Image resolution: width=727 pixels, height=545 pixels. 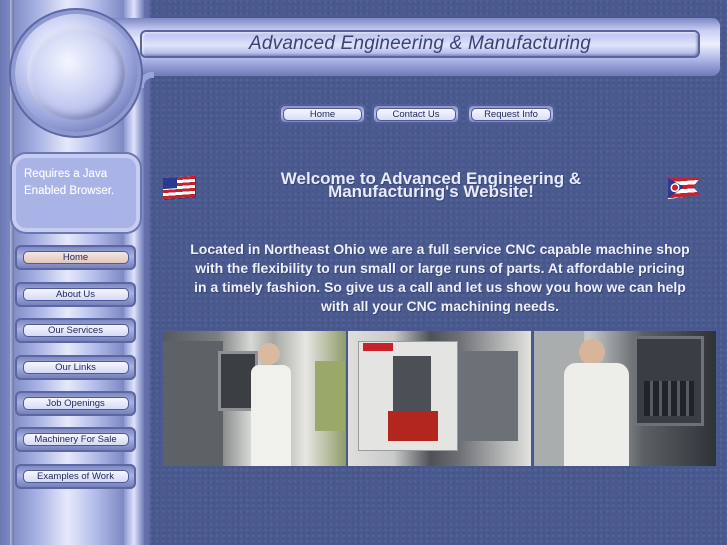 I want to click on sidebar-item-job-openings: Job Openings, so click(x=75, y=403).